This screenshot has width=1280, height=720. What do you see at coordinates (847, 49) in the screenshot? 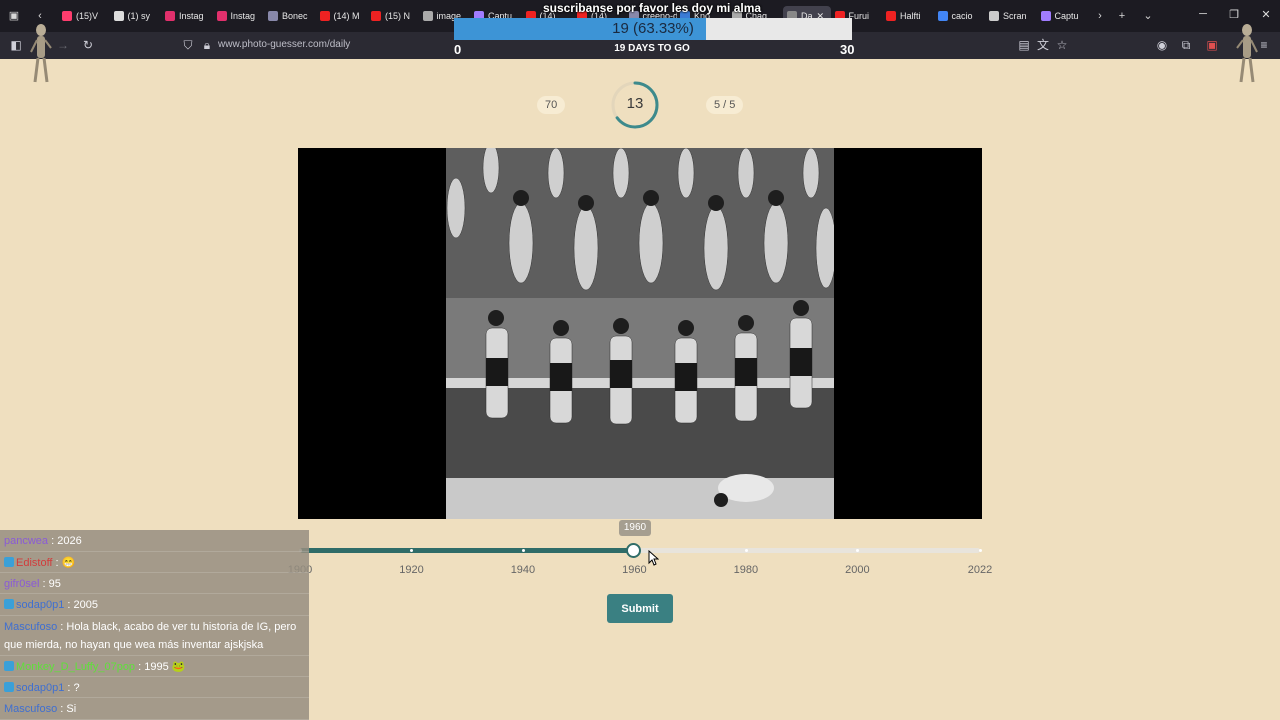
I see `goal-max-label: 30` at bounding box center [847, 49].